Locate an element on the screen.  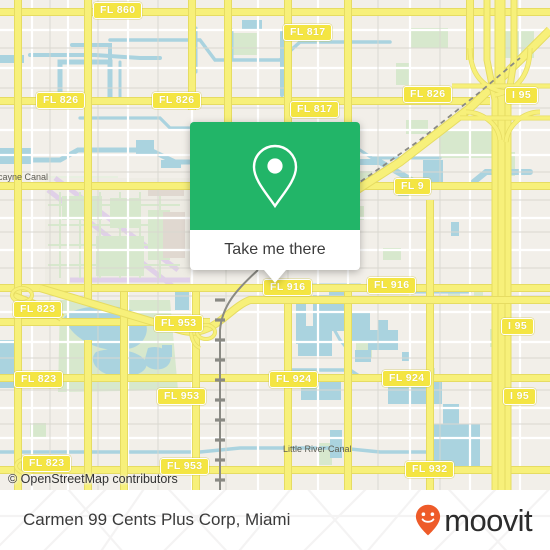
take-me-there-label: Take me there is located at coordinates (275, 249).